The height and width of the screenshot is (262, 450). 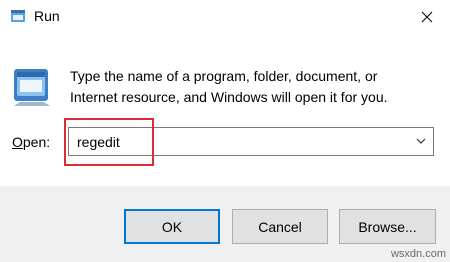 I want to click on title-bar: Run, so click(x=225, y=18).